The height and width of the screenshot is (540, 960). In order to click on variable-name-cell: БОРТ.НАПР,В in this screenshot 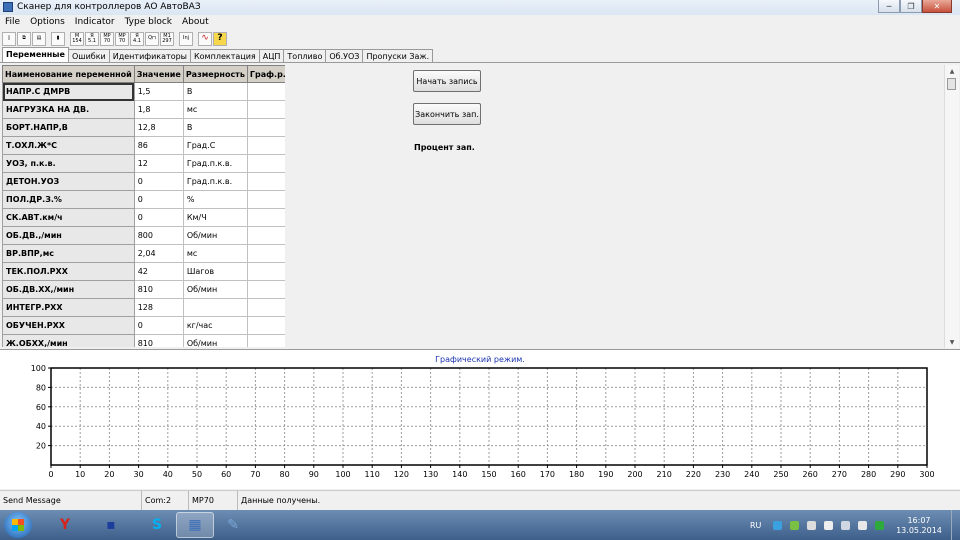, I will do `click(68, 127)`.